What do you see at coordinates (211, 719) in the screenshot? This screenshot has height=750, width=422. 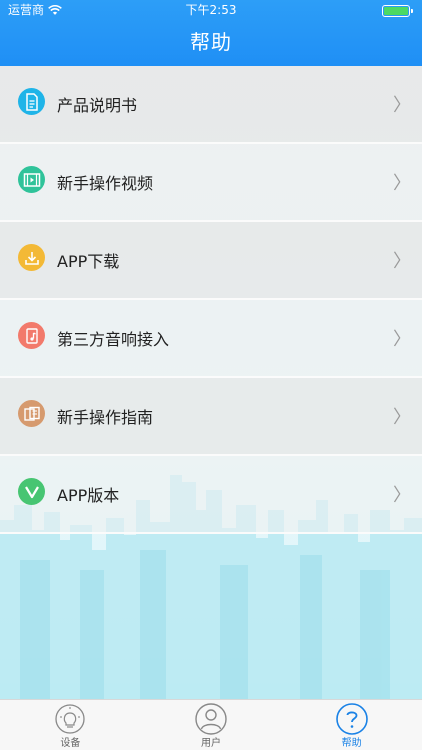 I see `user-icon` at bounding box center [211, 719].